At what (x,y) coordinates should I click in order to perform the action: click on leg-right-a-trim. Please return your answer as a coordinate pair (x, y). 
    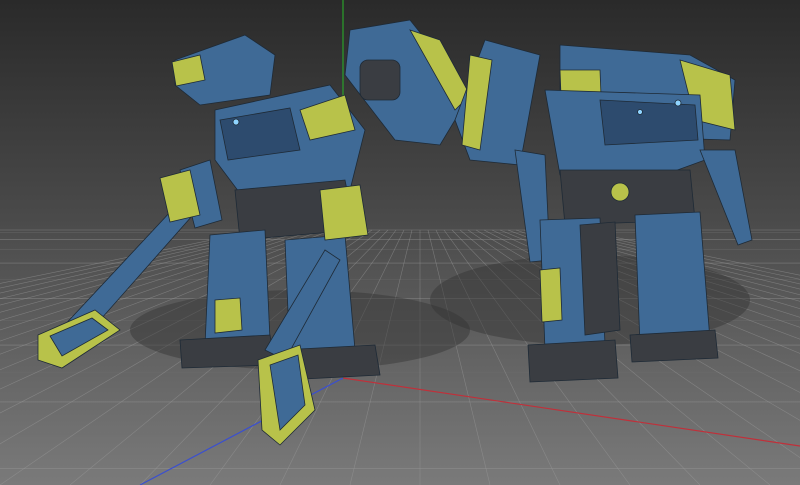
    Looking at the image, I should click on (551, 295).